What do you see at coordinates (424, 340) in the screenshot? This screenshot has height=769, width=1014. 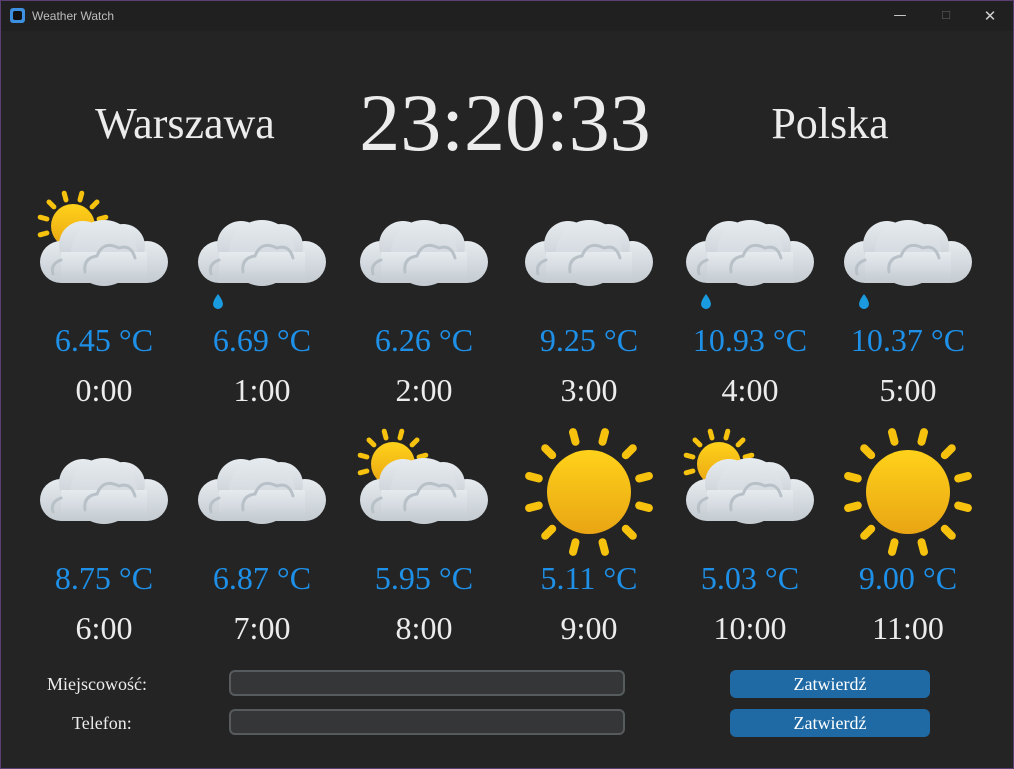 I see `temperature: 6.26 °C` at bounding box center [424, 340].